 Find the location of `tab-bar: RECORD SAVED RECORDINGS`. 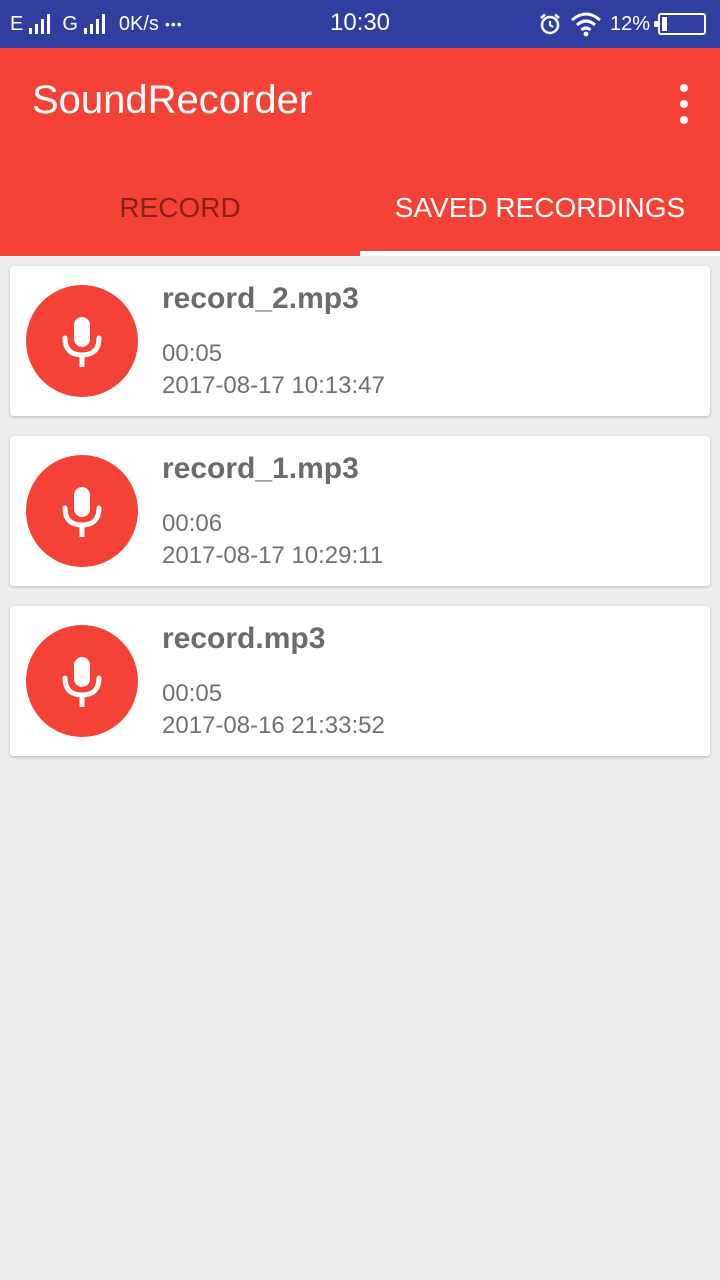

tab-bar: RECORD SAVED RECORDINGS is located at coordinates (360, 208).